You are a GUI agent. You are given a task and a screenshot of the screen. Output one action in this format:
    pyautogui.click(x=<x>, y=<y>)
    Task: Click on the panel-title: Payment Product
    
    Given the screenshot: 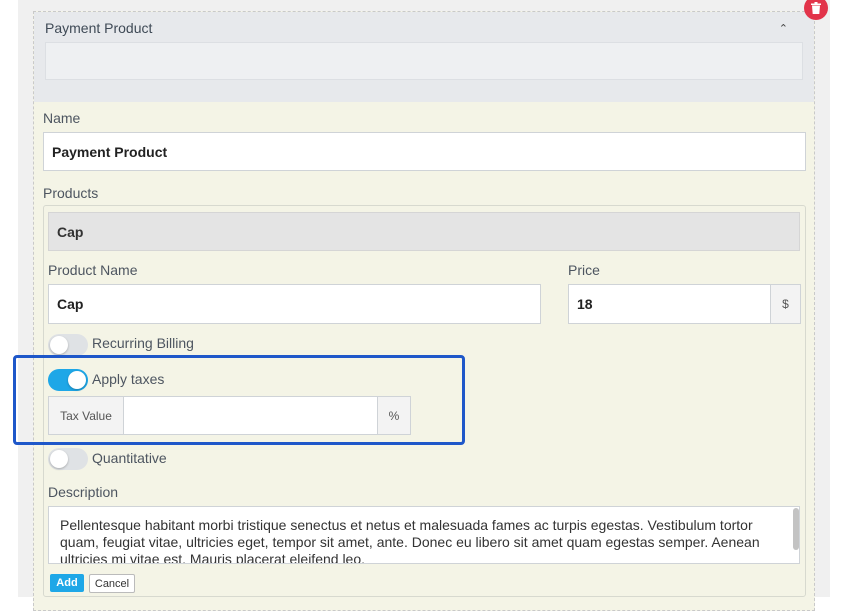 What is the action you would take?
    pyautogui.click(x=99, y=28)
    